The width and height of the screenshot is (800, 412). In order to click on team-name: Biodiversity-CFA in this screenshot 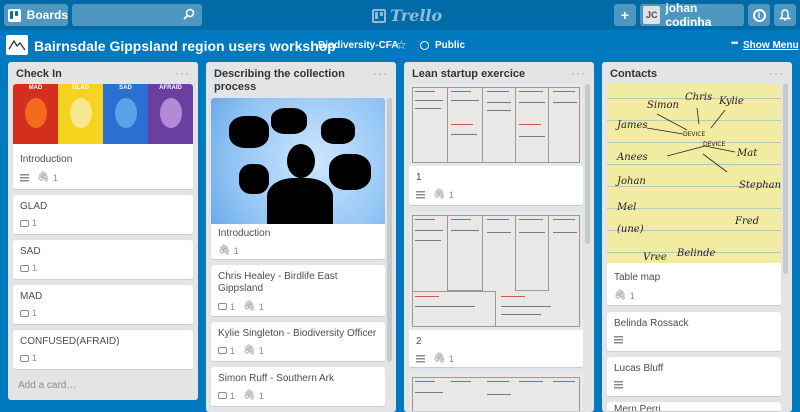, I will do `click(358, 45)`.